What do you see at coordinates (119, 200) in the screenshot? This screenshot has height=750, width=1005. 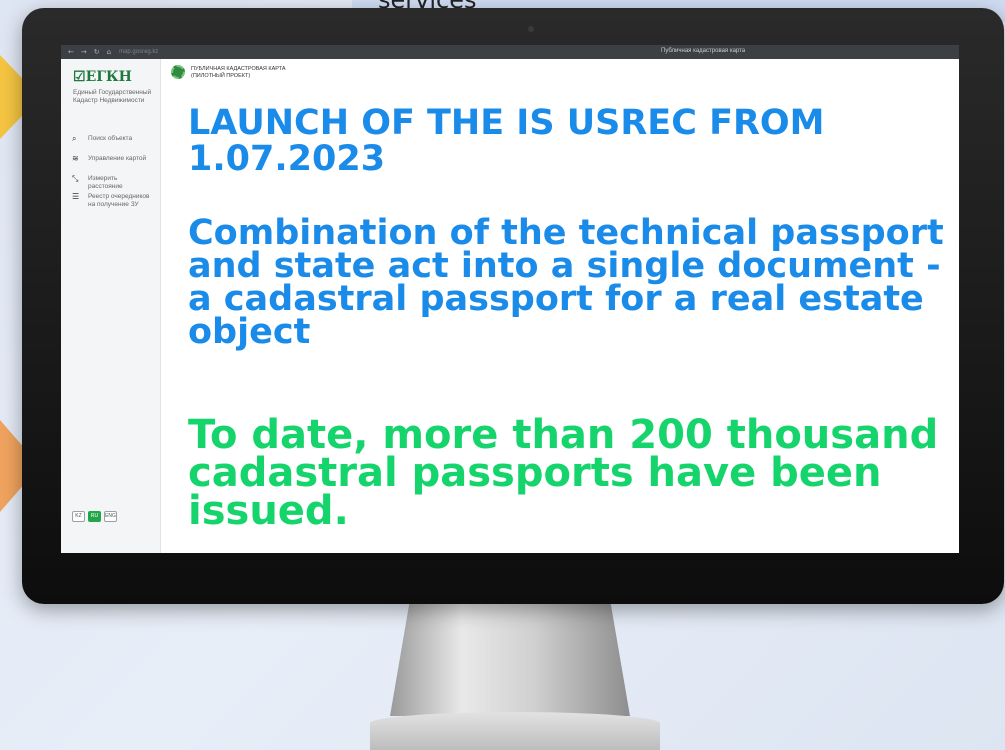 I see `sidebar-item-label: Реестр очередников на получение ЗУ` at bounding box center [119, 200].